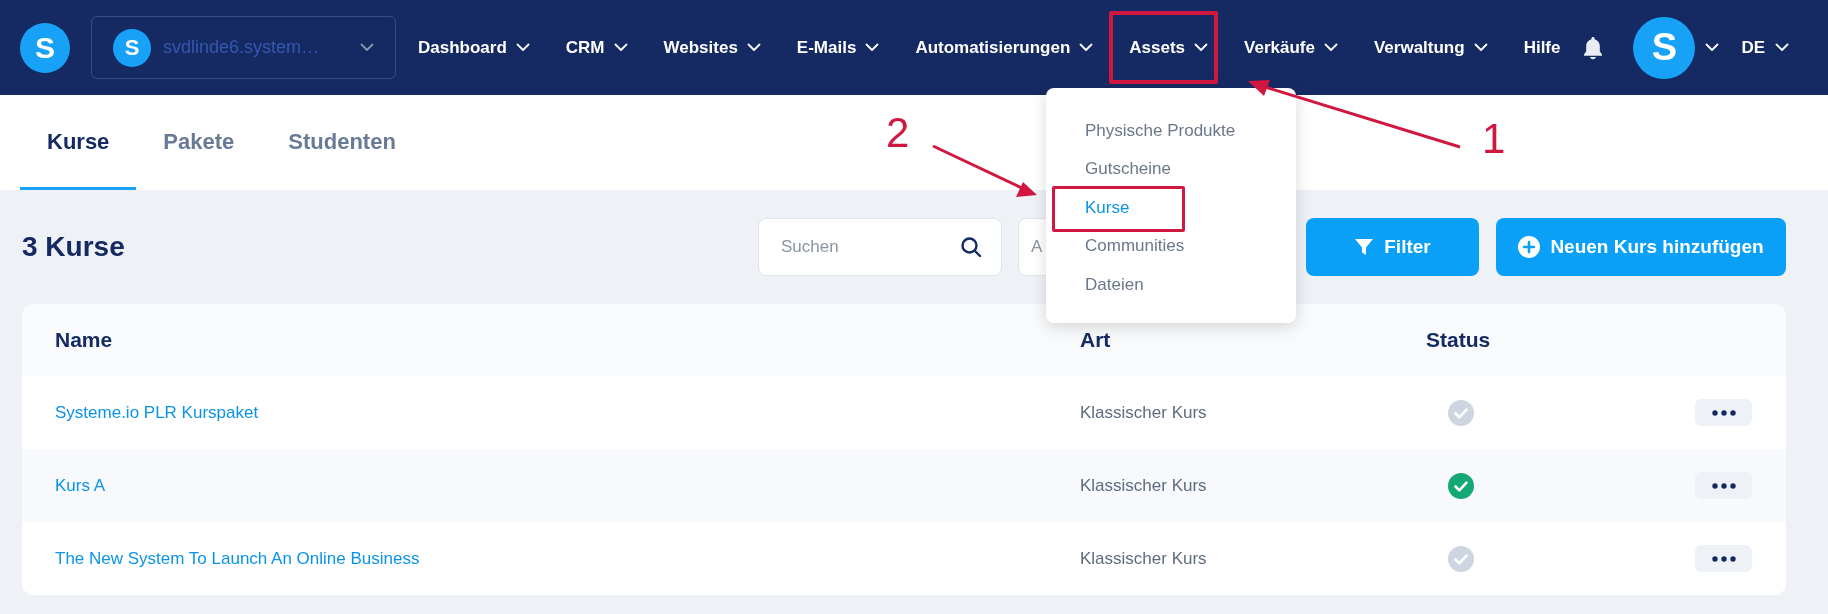 The height and width of the screenshot is (614, 1828). Describe the element at coordinates (838, 47) in the screenshot. I see `nav-menu-item: E-Mails` at that location.